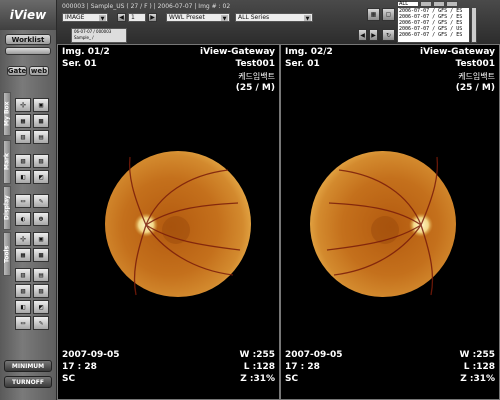 Image resolution: width=500 pixels, height=400 pixels. I want to click on angle-icon: ▨, so click(41, 291).